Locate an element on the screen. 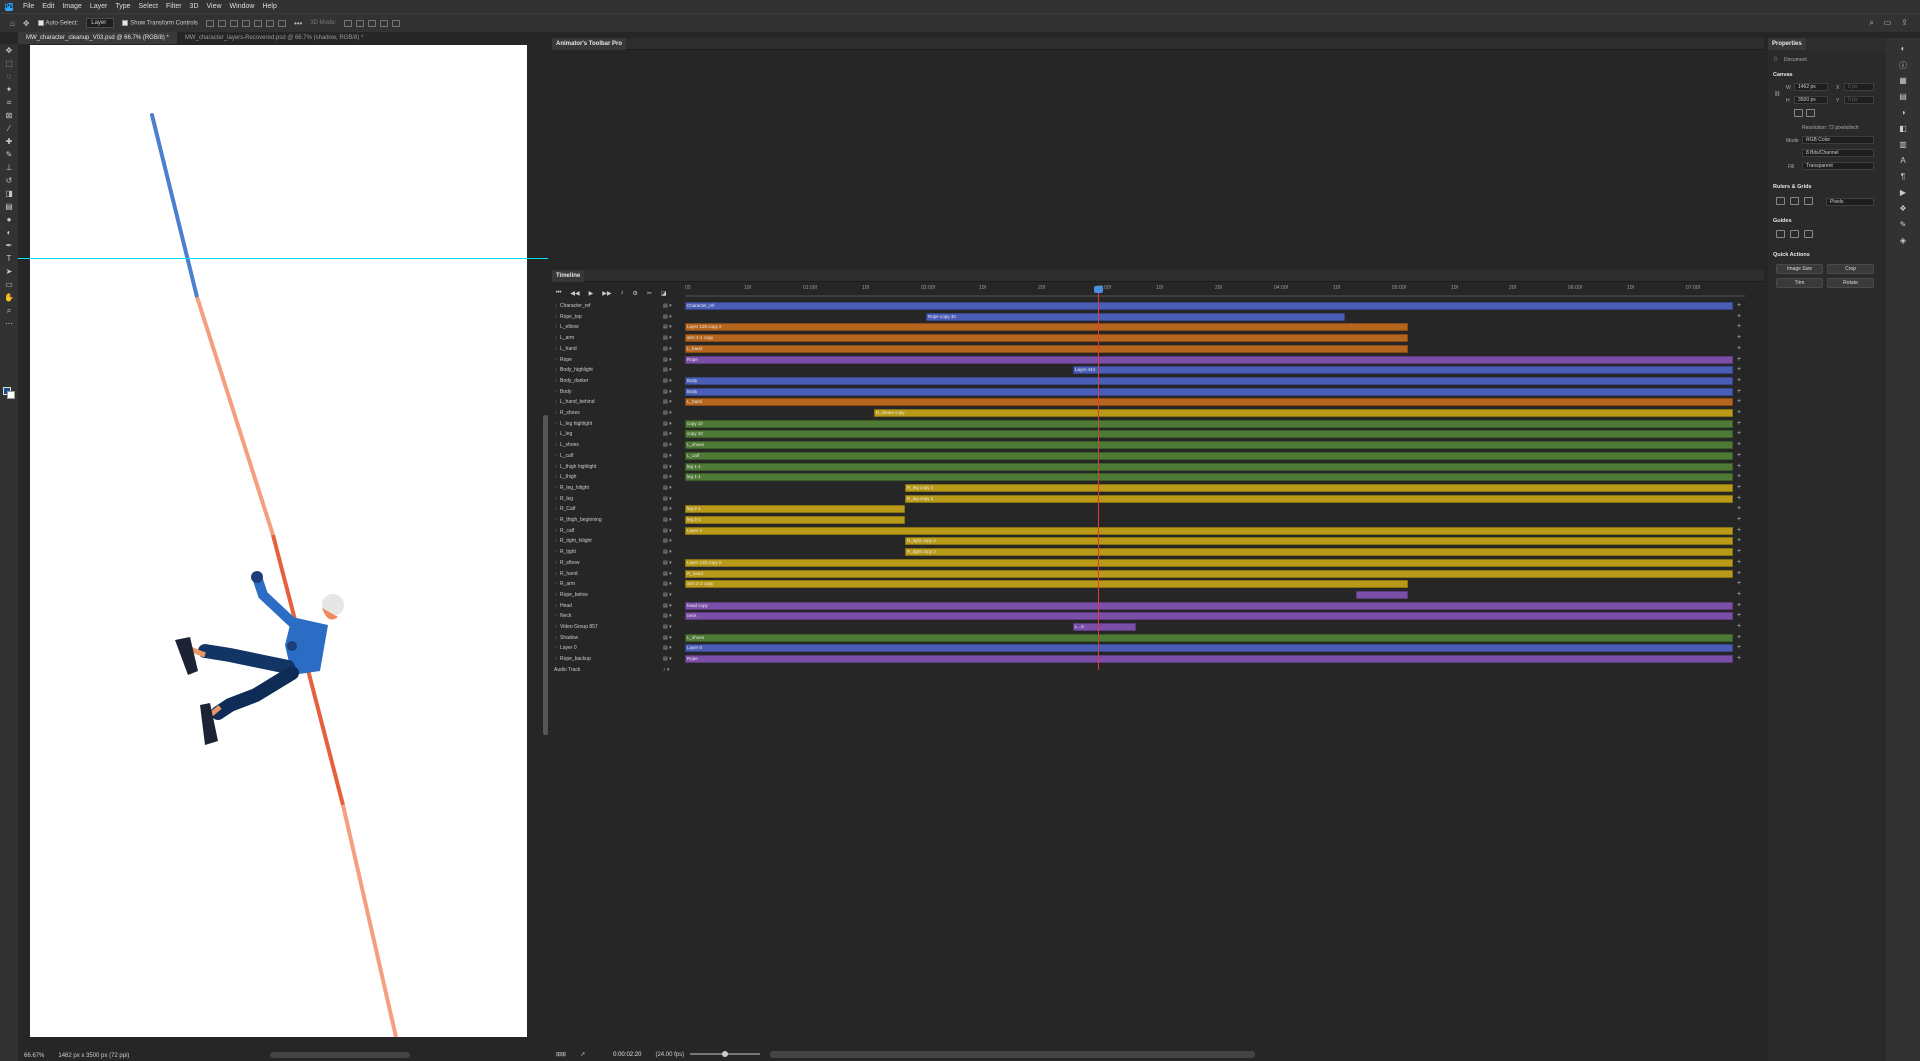 This screenshot has width=1920, height=1061. history-brush-icon: ↺ is located at coordinates (9, 180).